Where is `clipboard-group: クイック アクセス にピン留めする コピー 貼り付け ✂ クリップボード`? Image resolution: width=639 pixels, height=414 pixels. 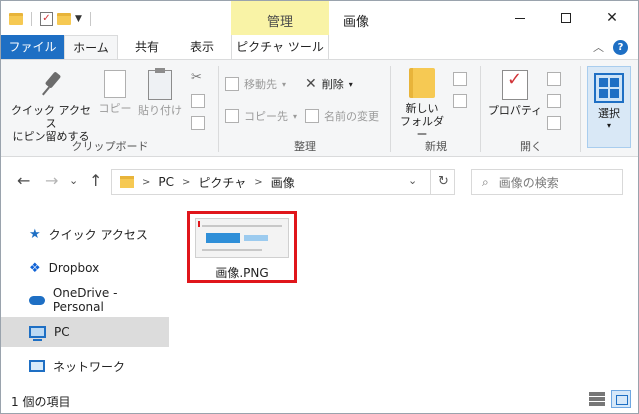
clipboard-group: クイック アクセス にピン留めする コピー 貼り付け ✂ クリップボード is located at coordinates (110, 109).